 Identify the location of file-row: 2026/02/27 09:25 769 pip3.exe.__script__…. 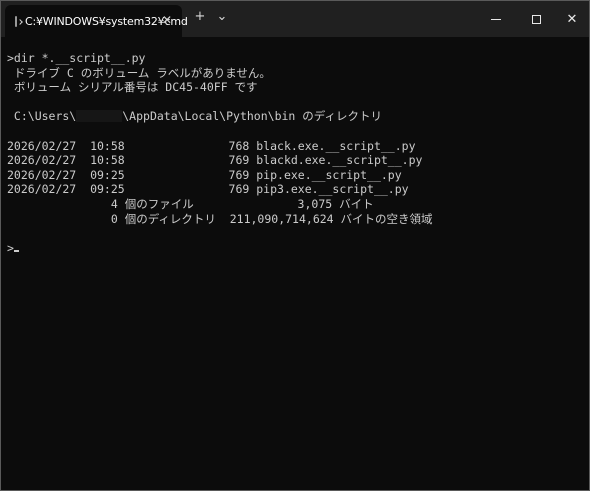
(208, 189).